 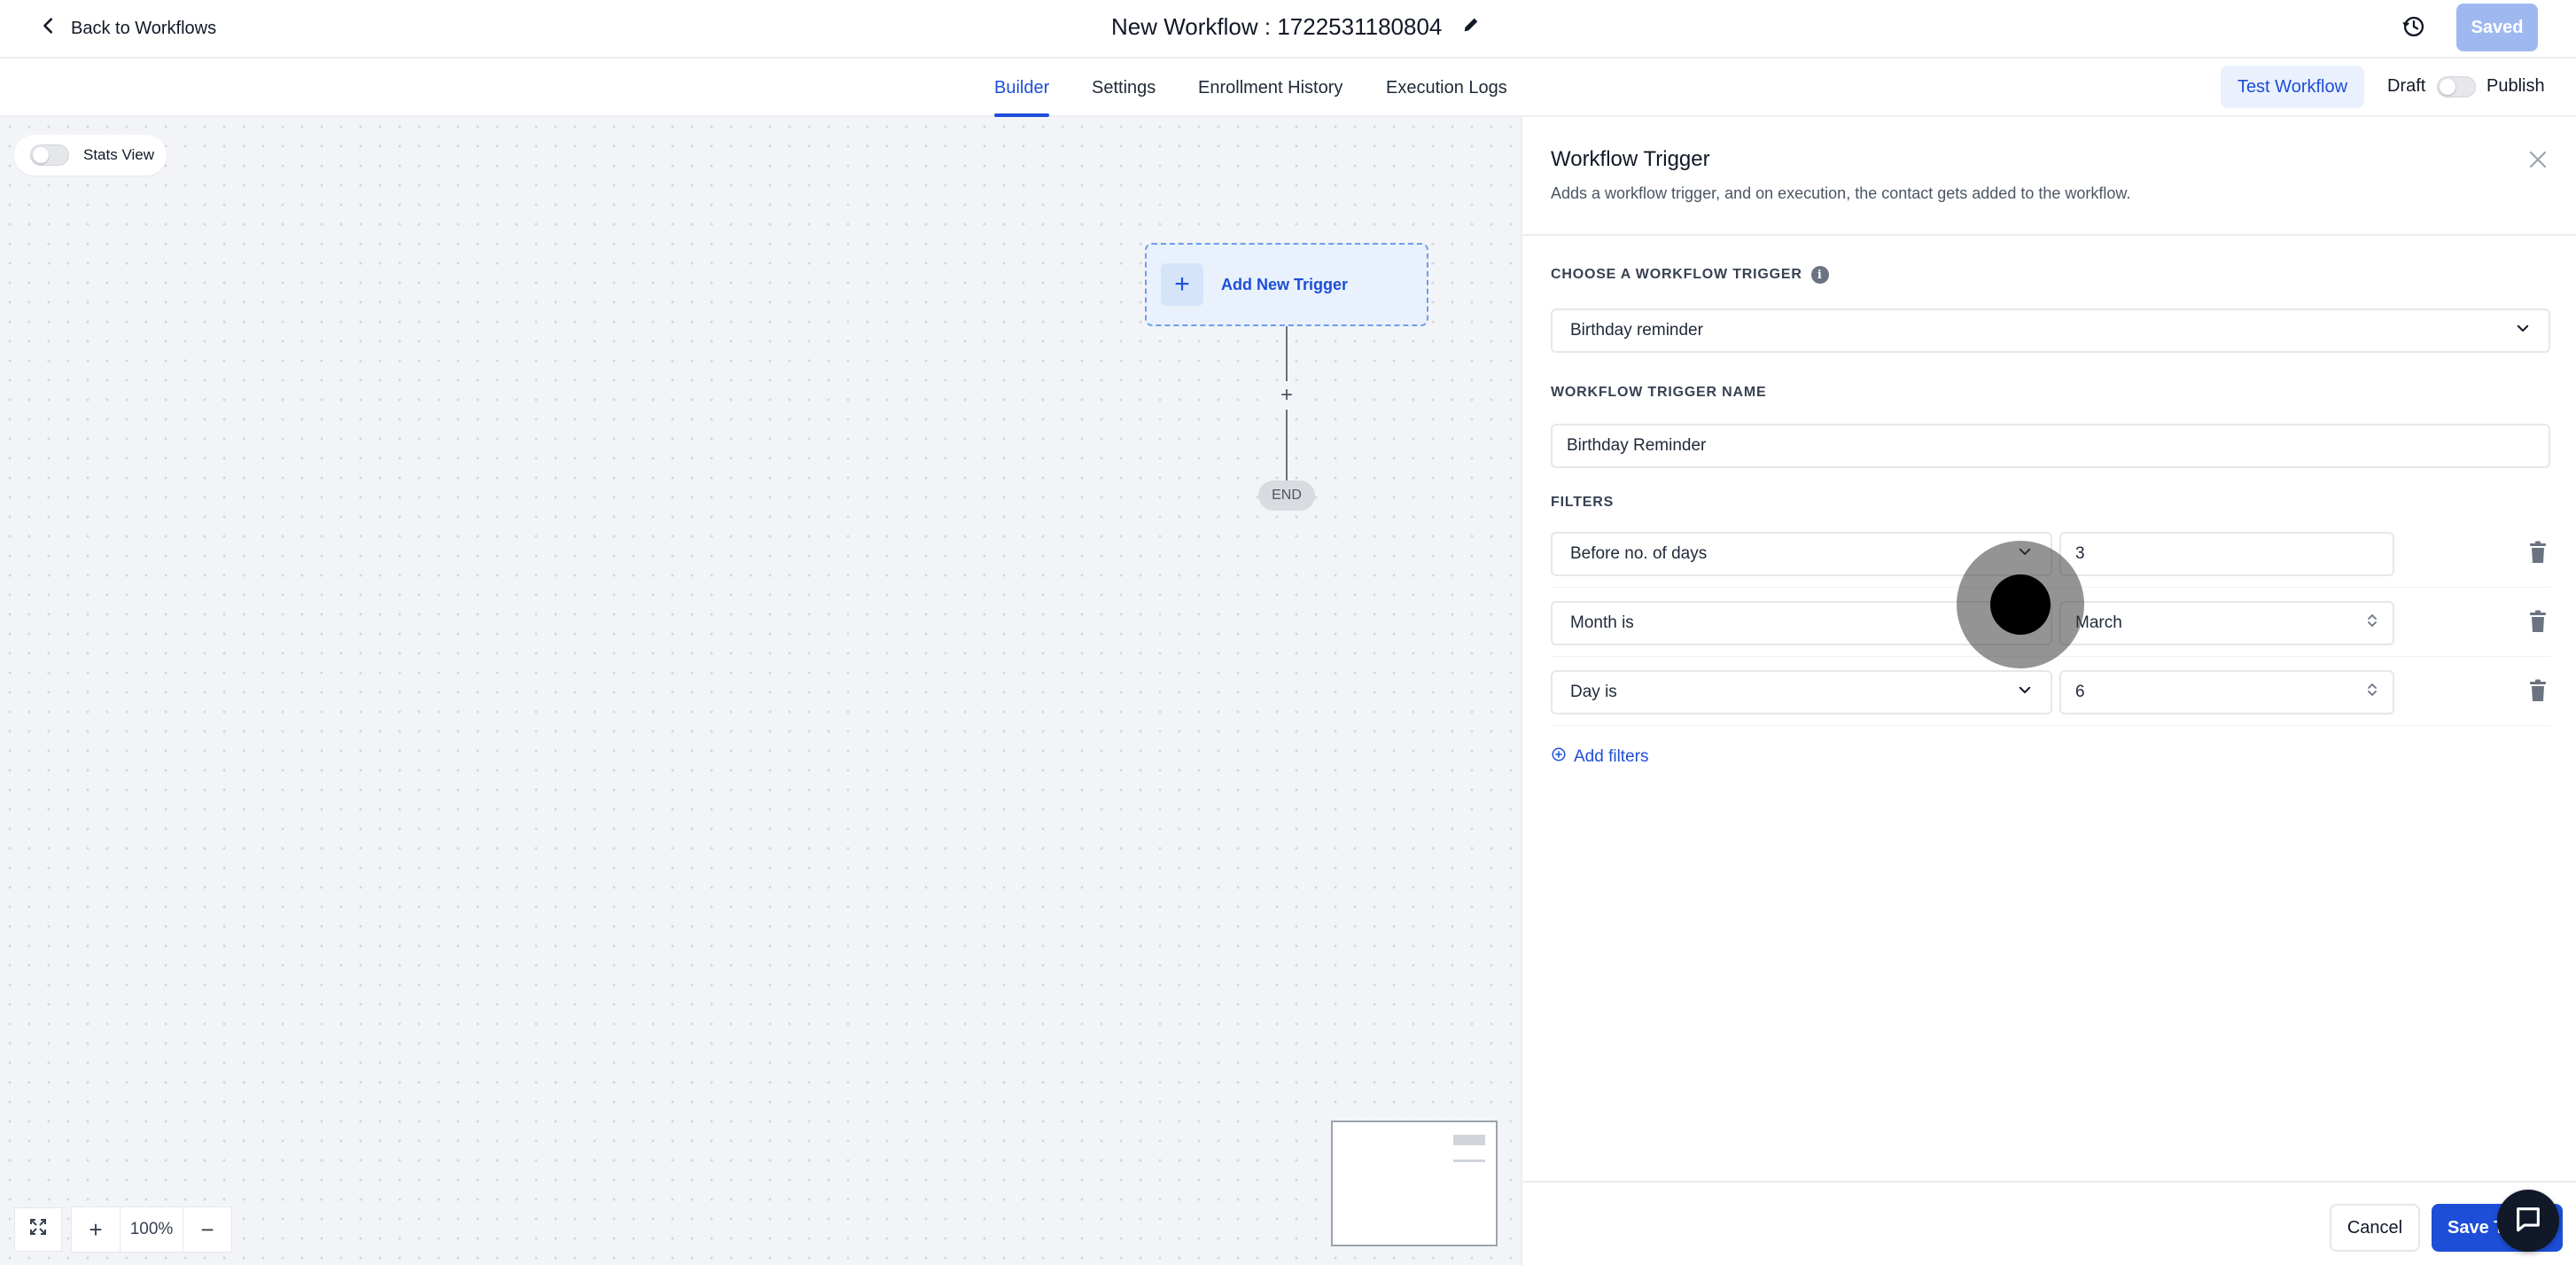 What do you see at coordinates (1415, 1183) in the screenshot?
I see `minimap` at bounding box center [1415, 1183].